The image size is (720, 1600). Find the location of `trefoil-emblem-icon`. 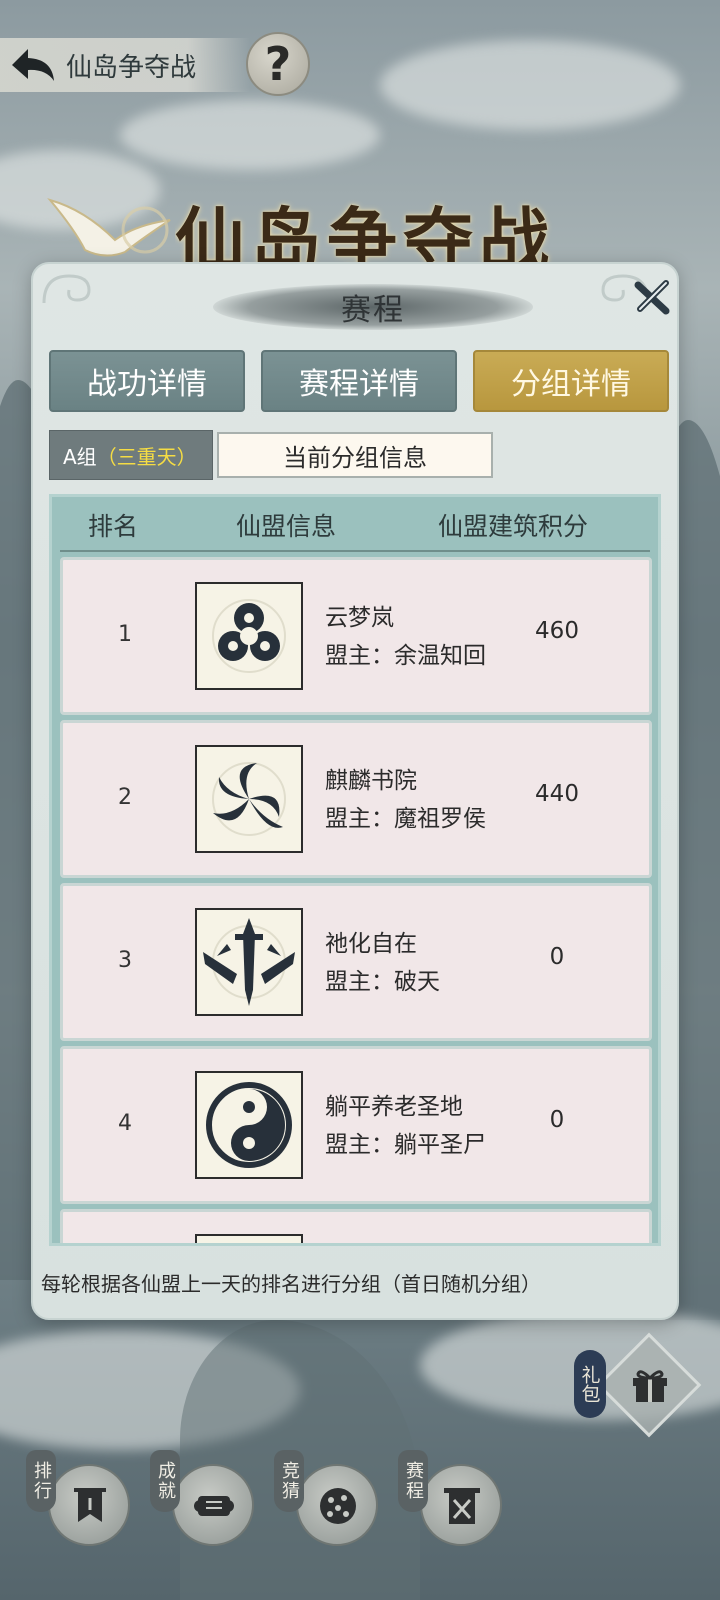

trefoil-emblem-icon is located at coordinates (249, 636).